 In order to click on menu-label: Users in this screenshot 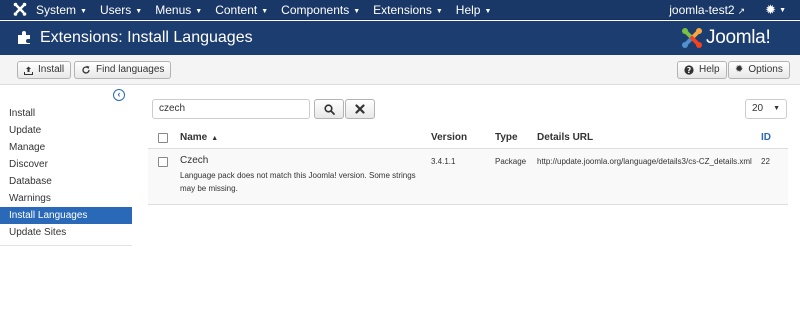, I will do `click(115, 10)`.